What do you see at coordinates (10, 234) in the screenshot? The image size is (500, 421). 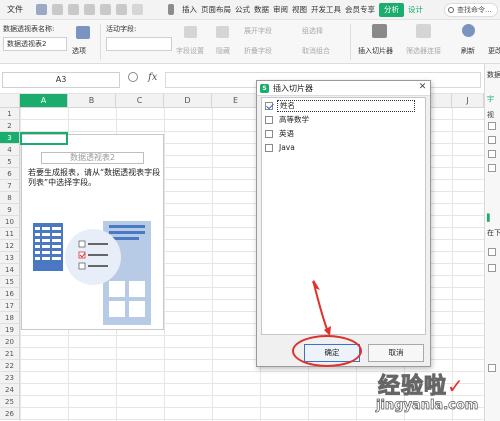 I see `row-header: 11` at bounding box center [10, 234].